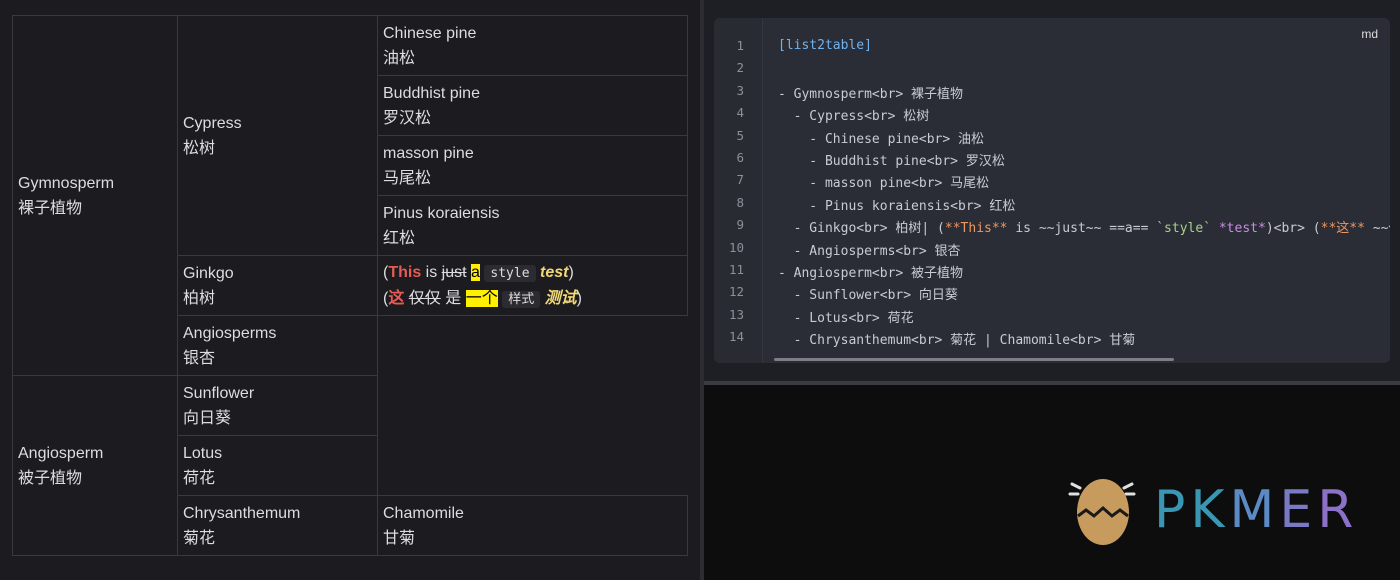  Describe the element at coordinates (1298, 510) in the screenshot. I see `logo-letter: E` at that location.